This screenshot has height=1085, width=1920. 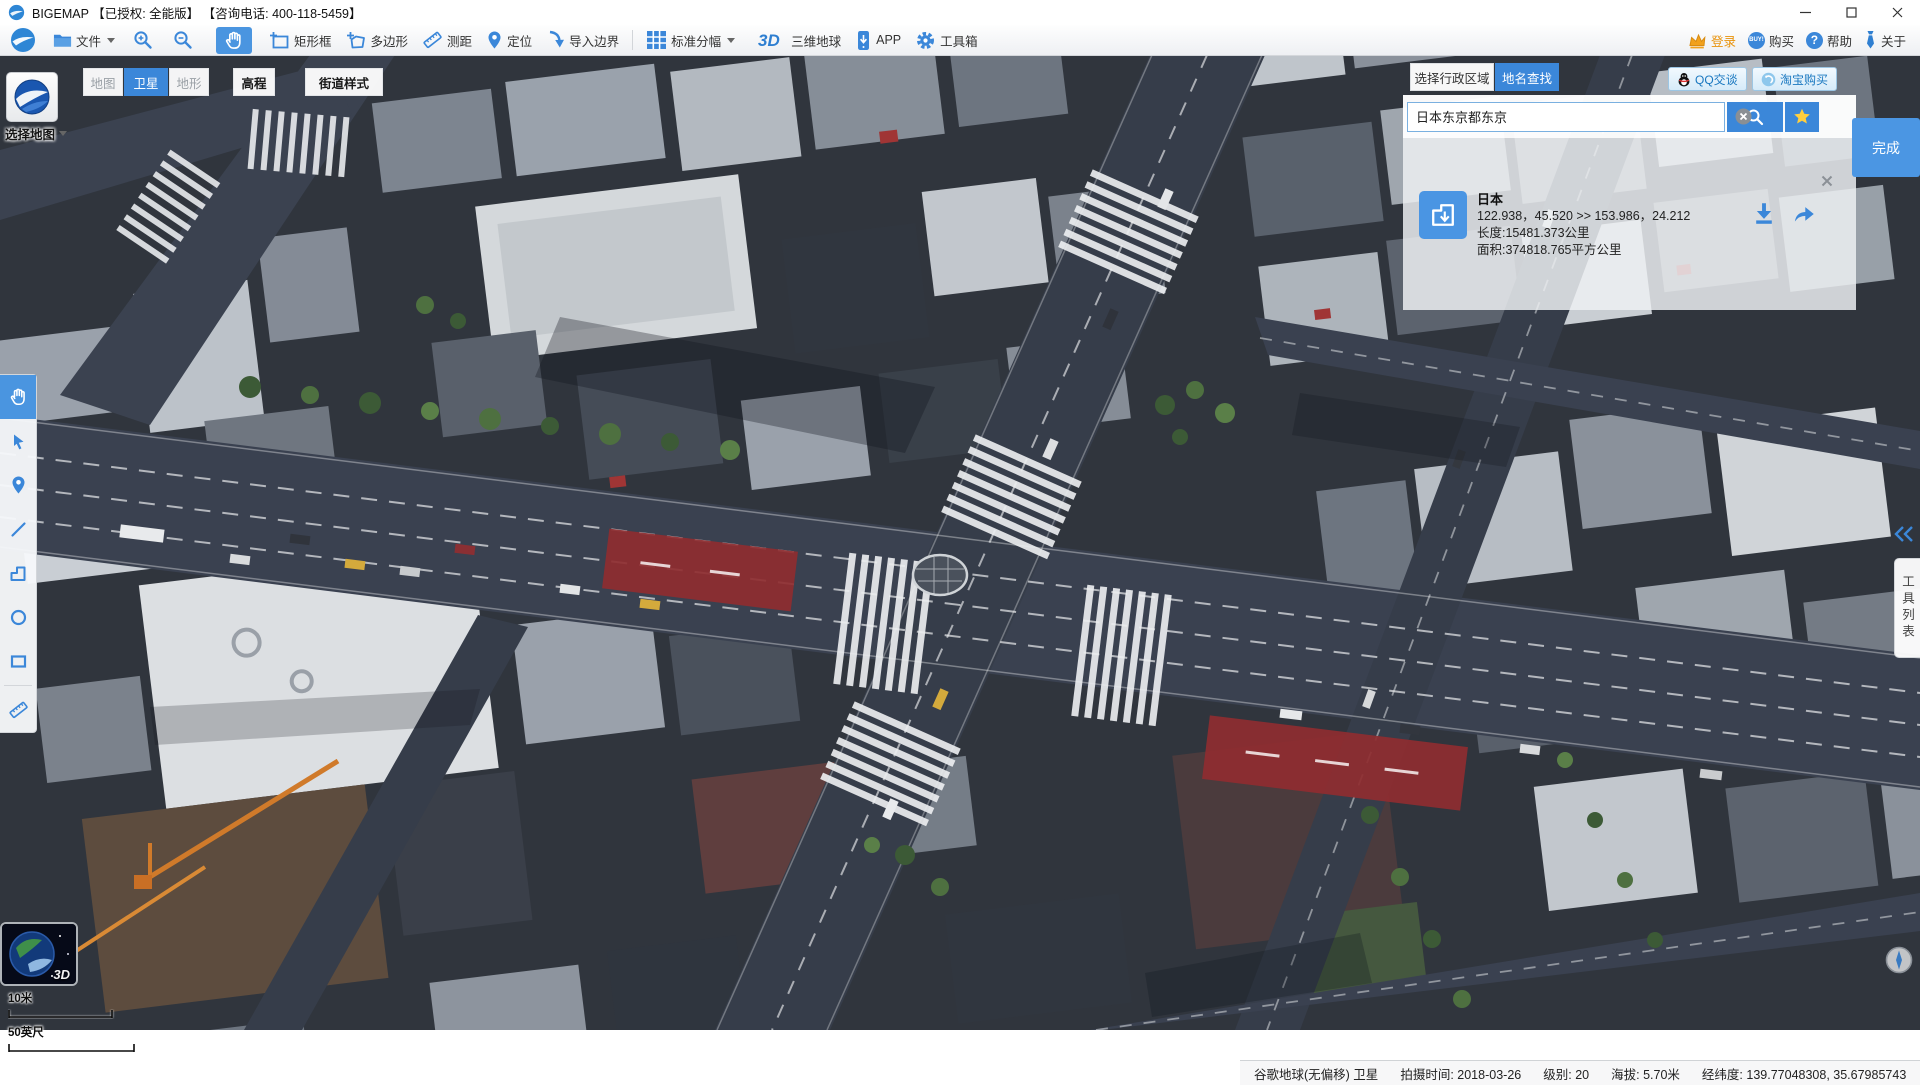 What do you see at coordinates (1827, 181) in the screenshot?
I see `close-results-icon` at bounding box center [1827, 181].